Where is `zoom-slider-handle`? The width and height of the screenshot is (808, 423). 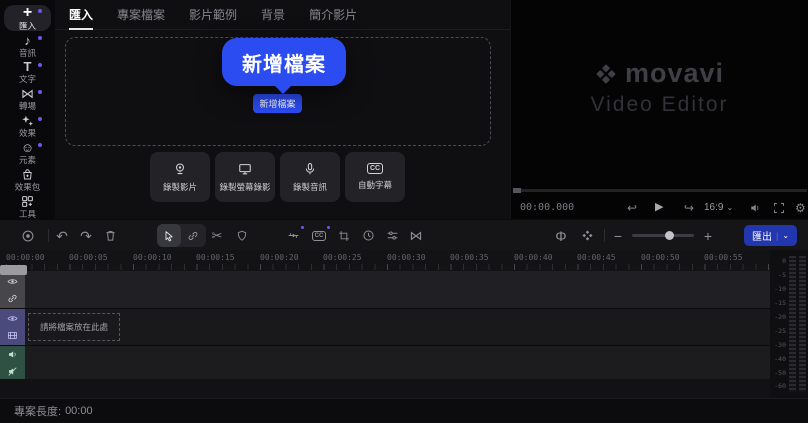 zoom-slider-handle is located at coordinates (669, 235).